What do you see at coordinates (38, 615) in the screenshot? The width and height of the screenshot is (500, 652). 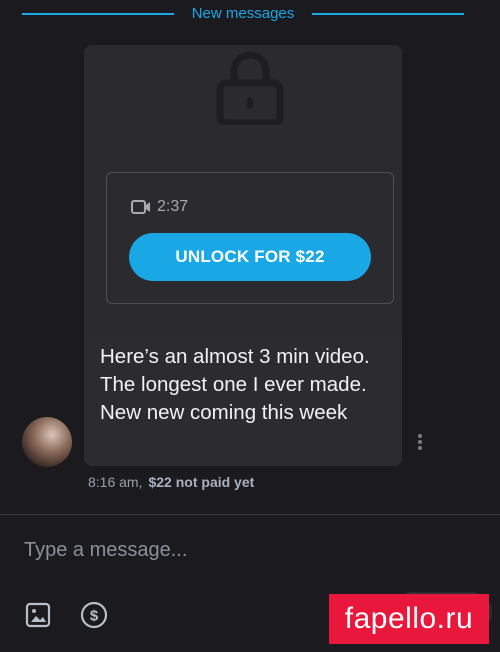 I see `image-icon` at bounding box center [38, 615].